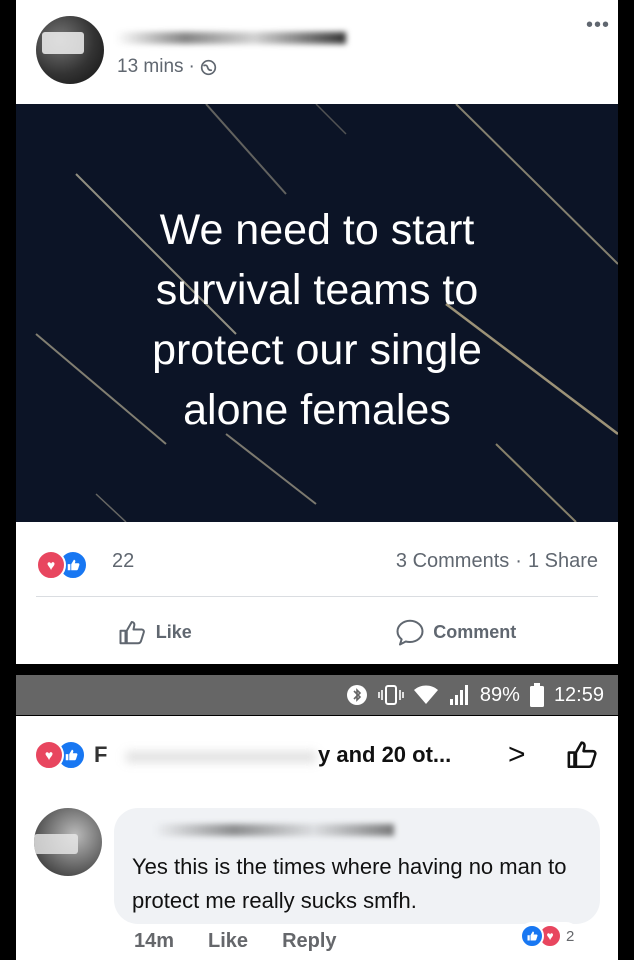 The image size is (634, 960). I want to click on reaction-count: 22, so click(123, 561).